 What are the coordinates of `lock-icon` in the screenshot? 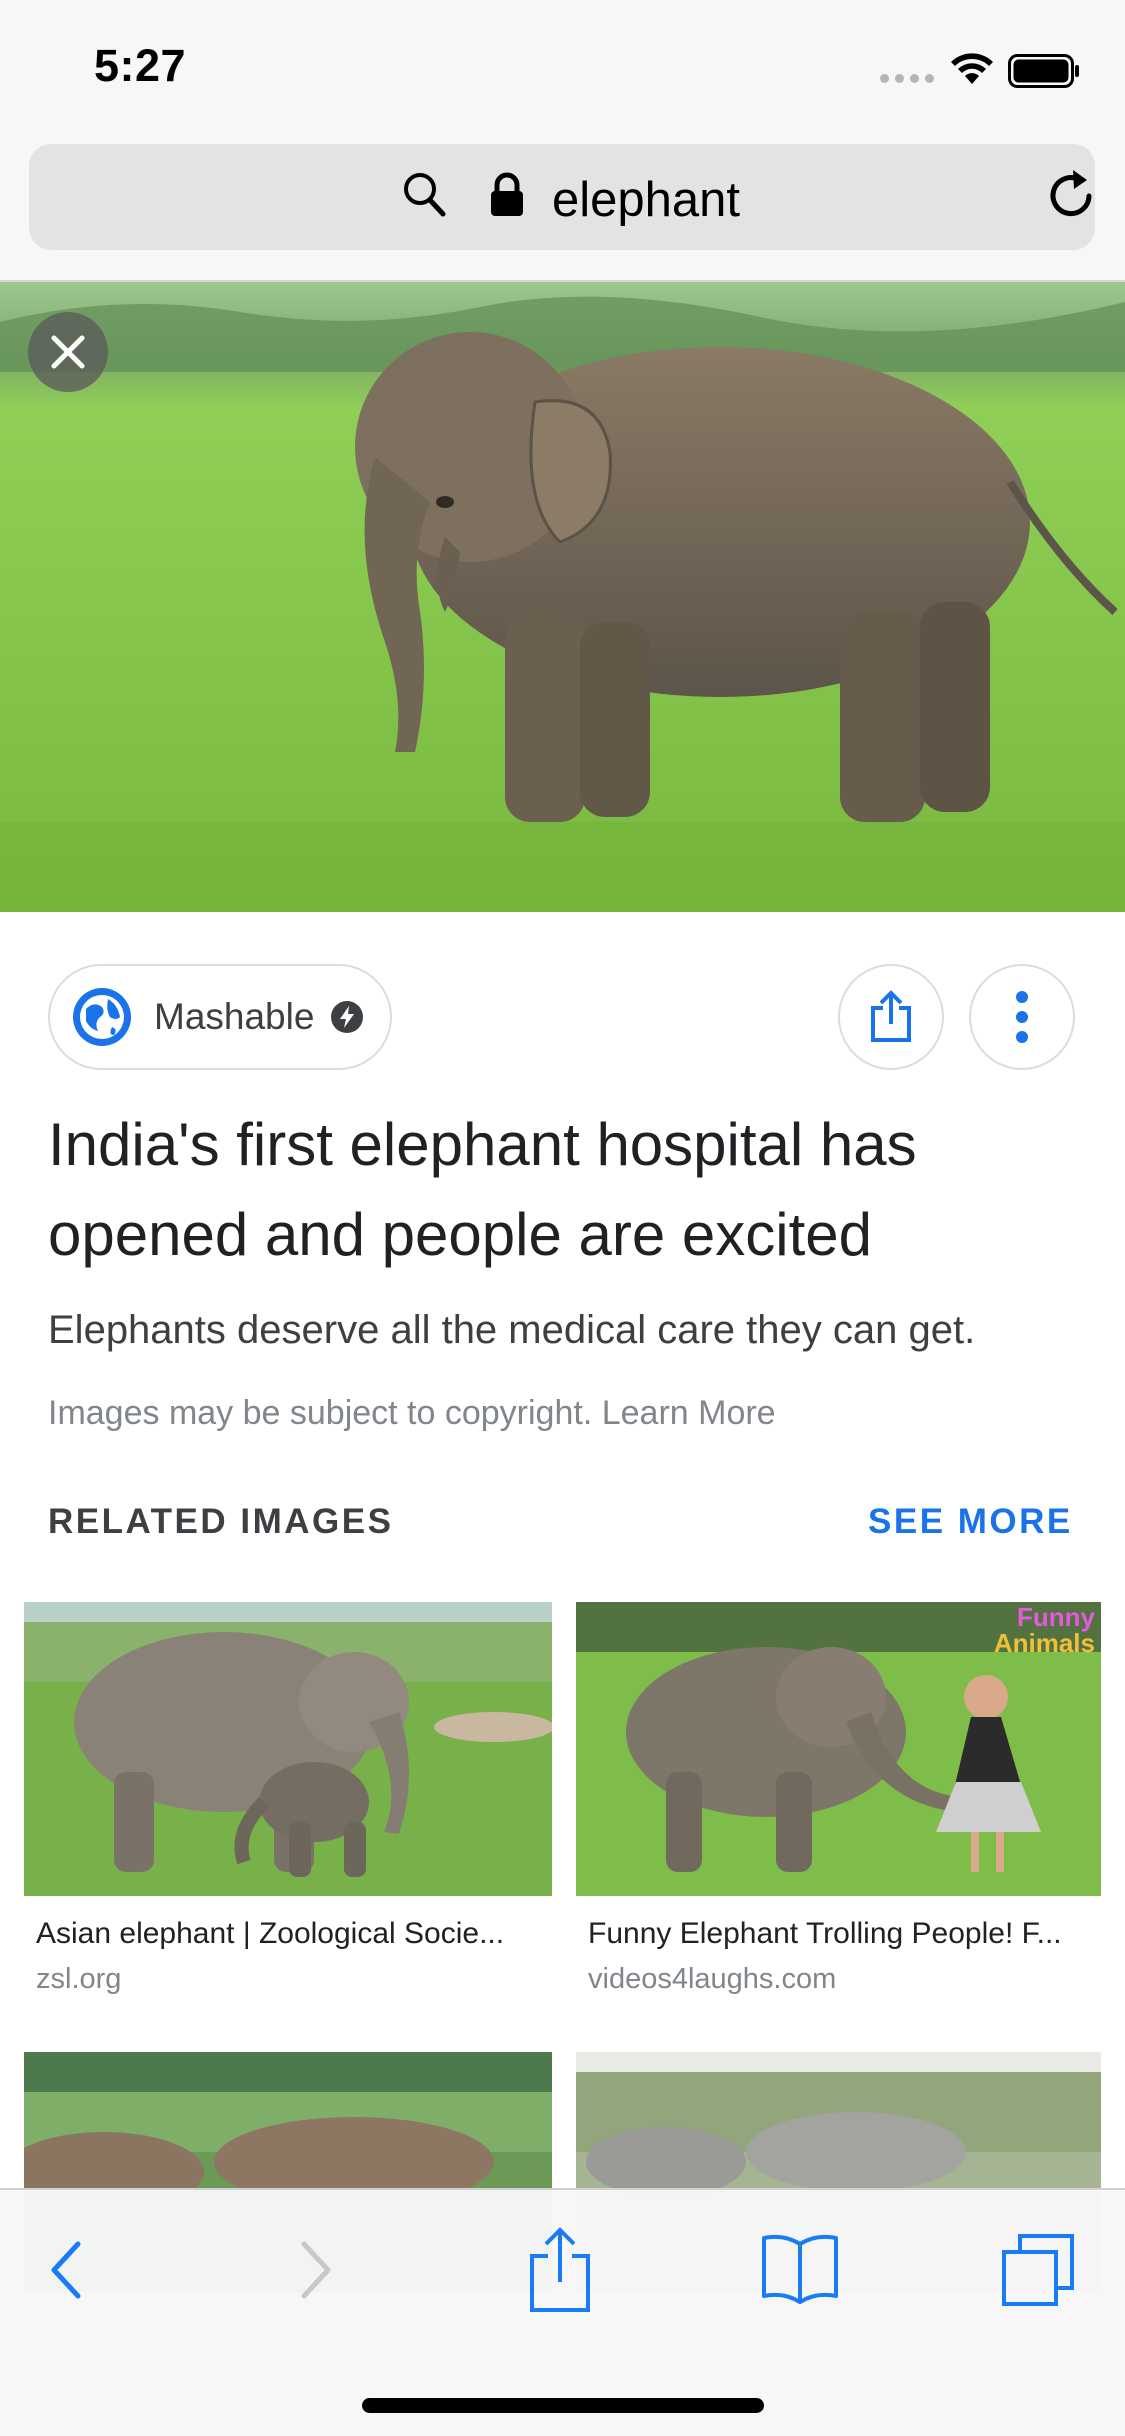 It's located at (507, 194).